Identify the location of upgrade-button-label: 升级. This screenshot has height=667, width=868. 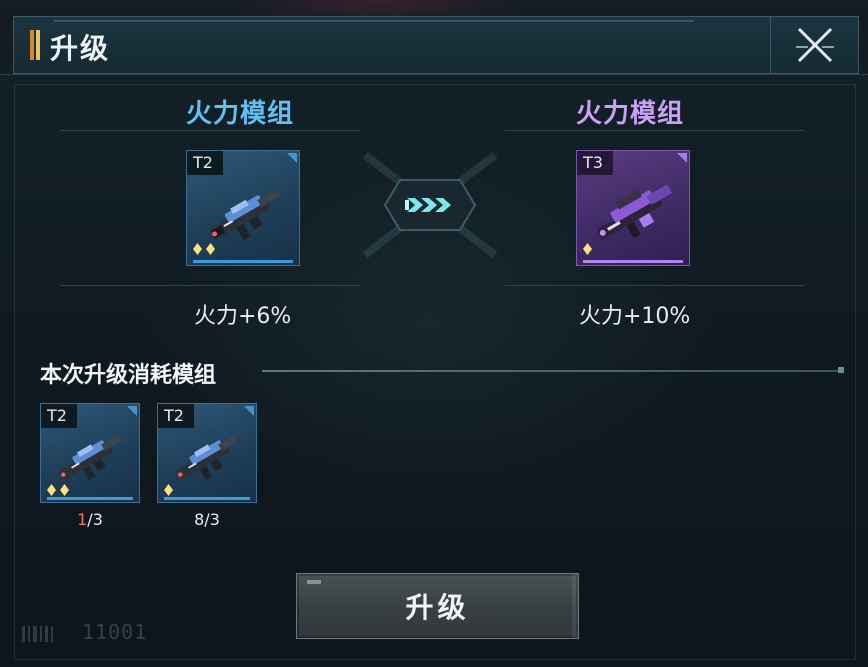
(437, 607).